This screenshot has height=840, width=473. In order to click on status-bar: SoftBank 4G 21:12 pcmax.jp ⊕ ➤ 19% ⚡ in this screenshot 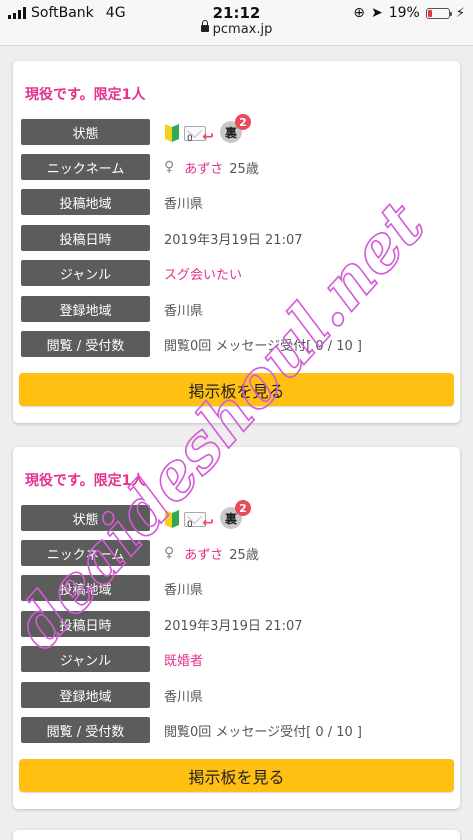, I will do `click(236, 23)`.